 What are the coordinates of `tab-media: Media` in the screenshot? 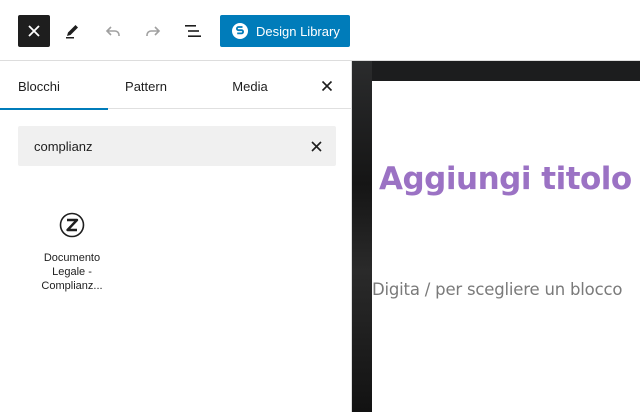 It's located at (250, 85).